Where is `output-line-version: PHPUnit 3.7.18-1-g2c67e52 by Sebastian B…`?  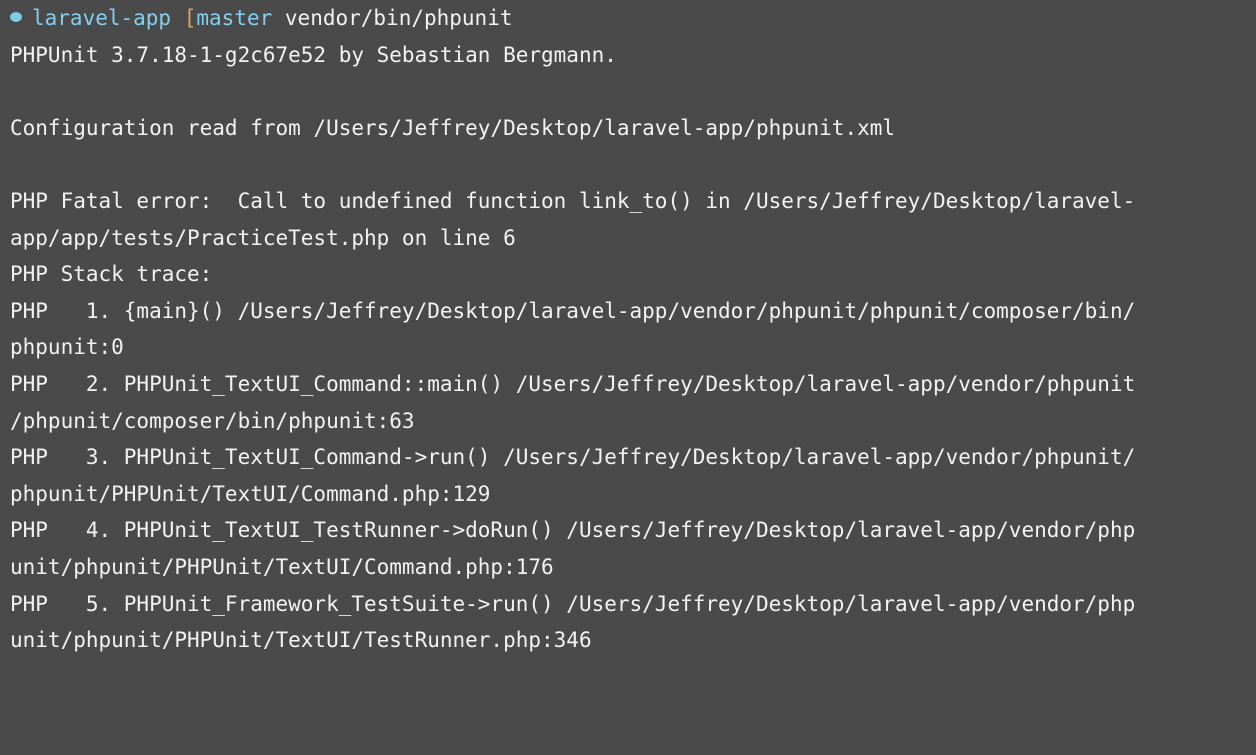
output-line-version: PHPUnit 3.7.18-1-g2c67e52 by Sebastian B… is located at coordinates (313, 54).